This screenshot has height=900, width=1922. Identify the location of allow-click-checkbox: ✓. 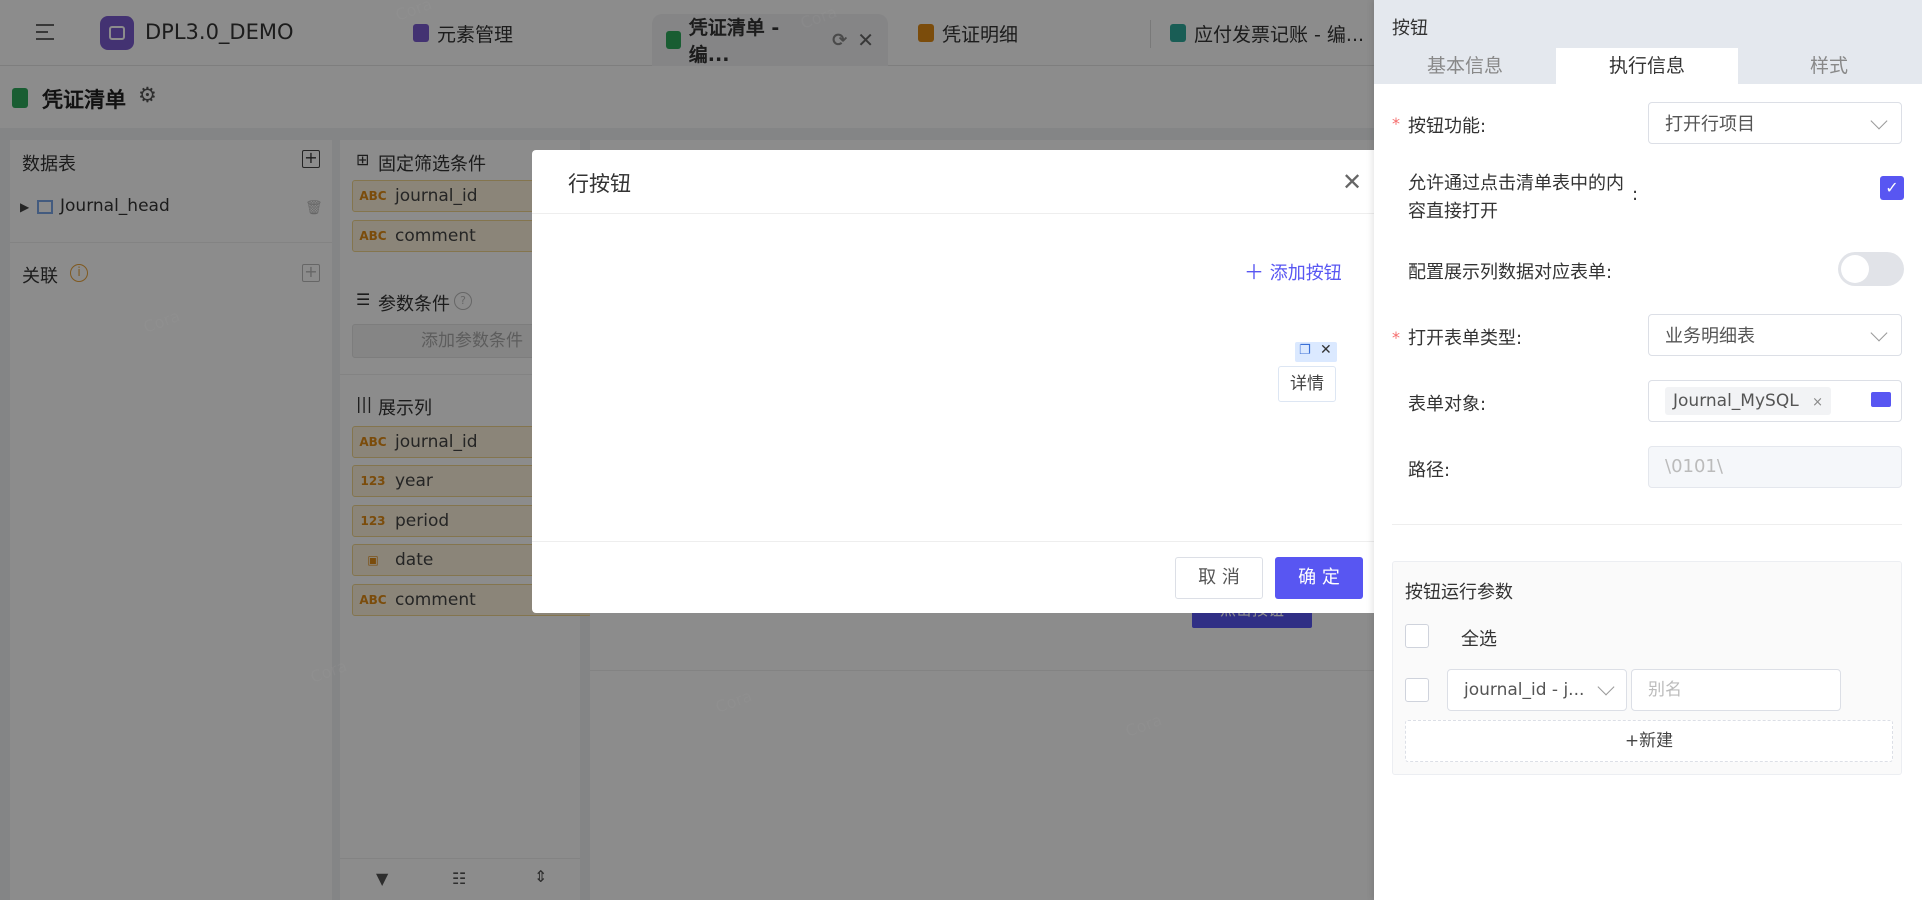
(1892, 188).